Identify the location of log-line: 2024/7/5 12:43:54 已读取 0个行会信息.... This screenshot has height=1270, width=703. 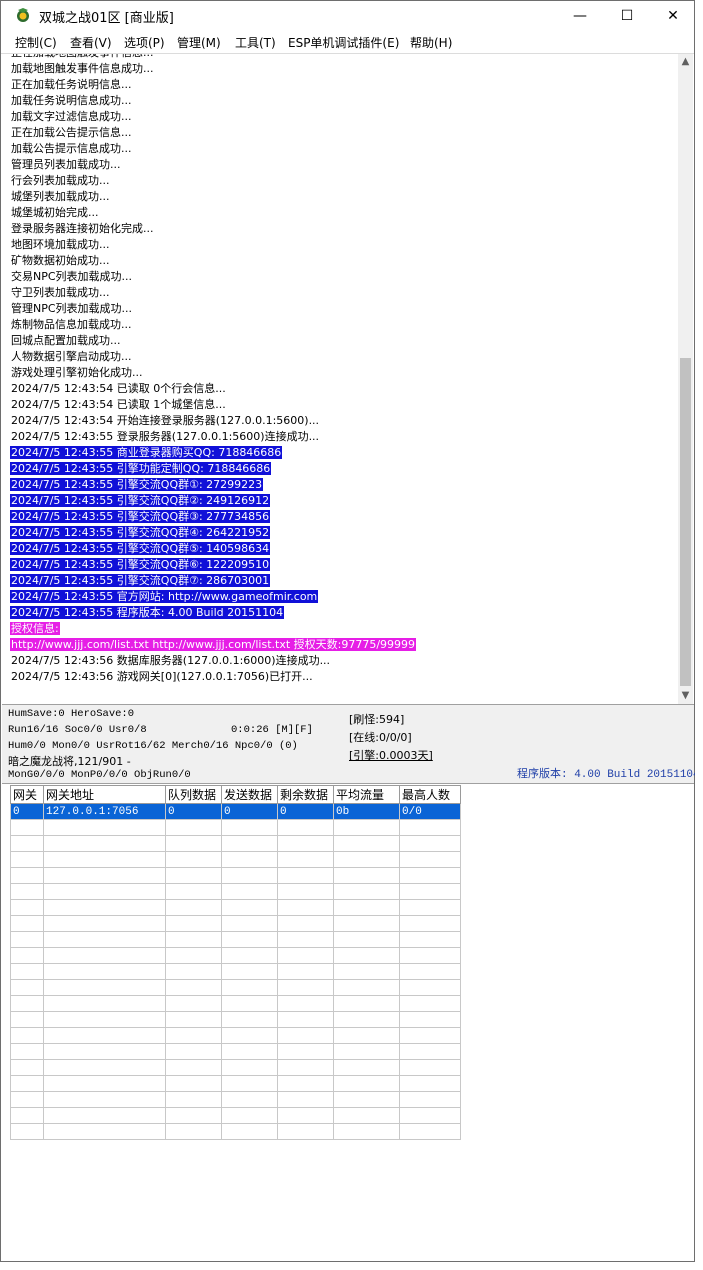
(344, 389).